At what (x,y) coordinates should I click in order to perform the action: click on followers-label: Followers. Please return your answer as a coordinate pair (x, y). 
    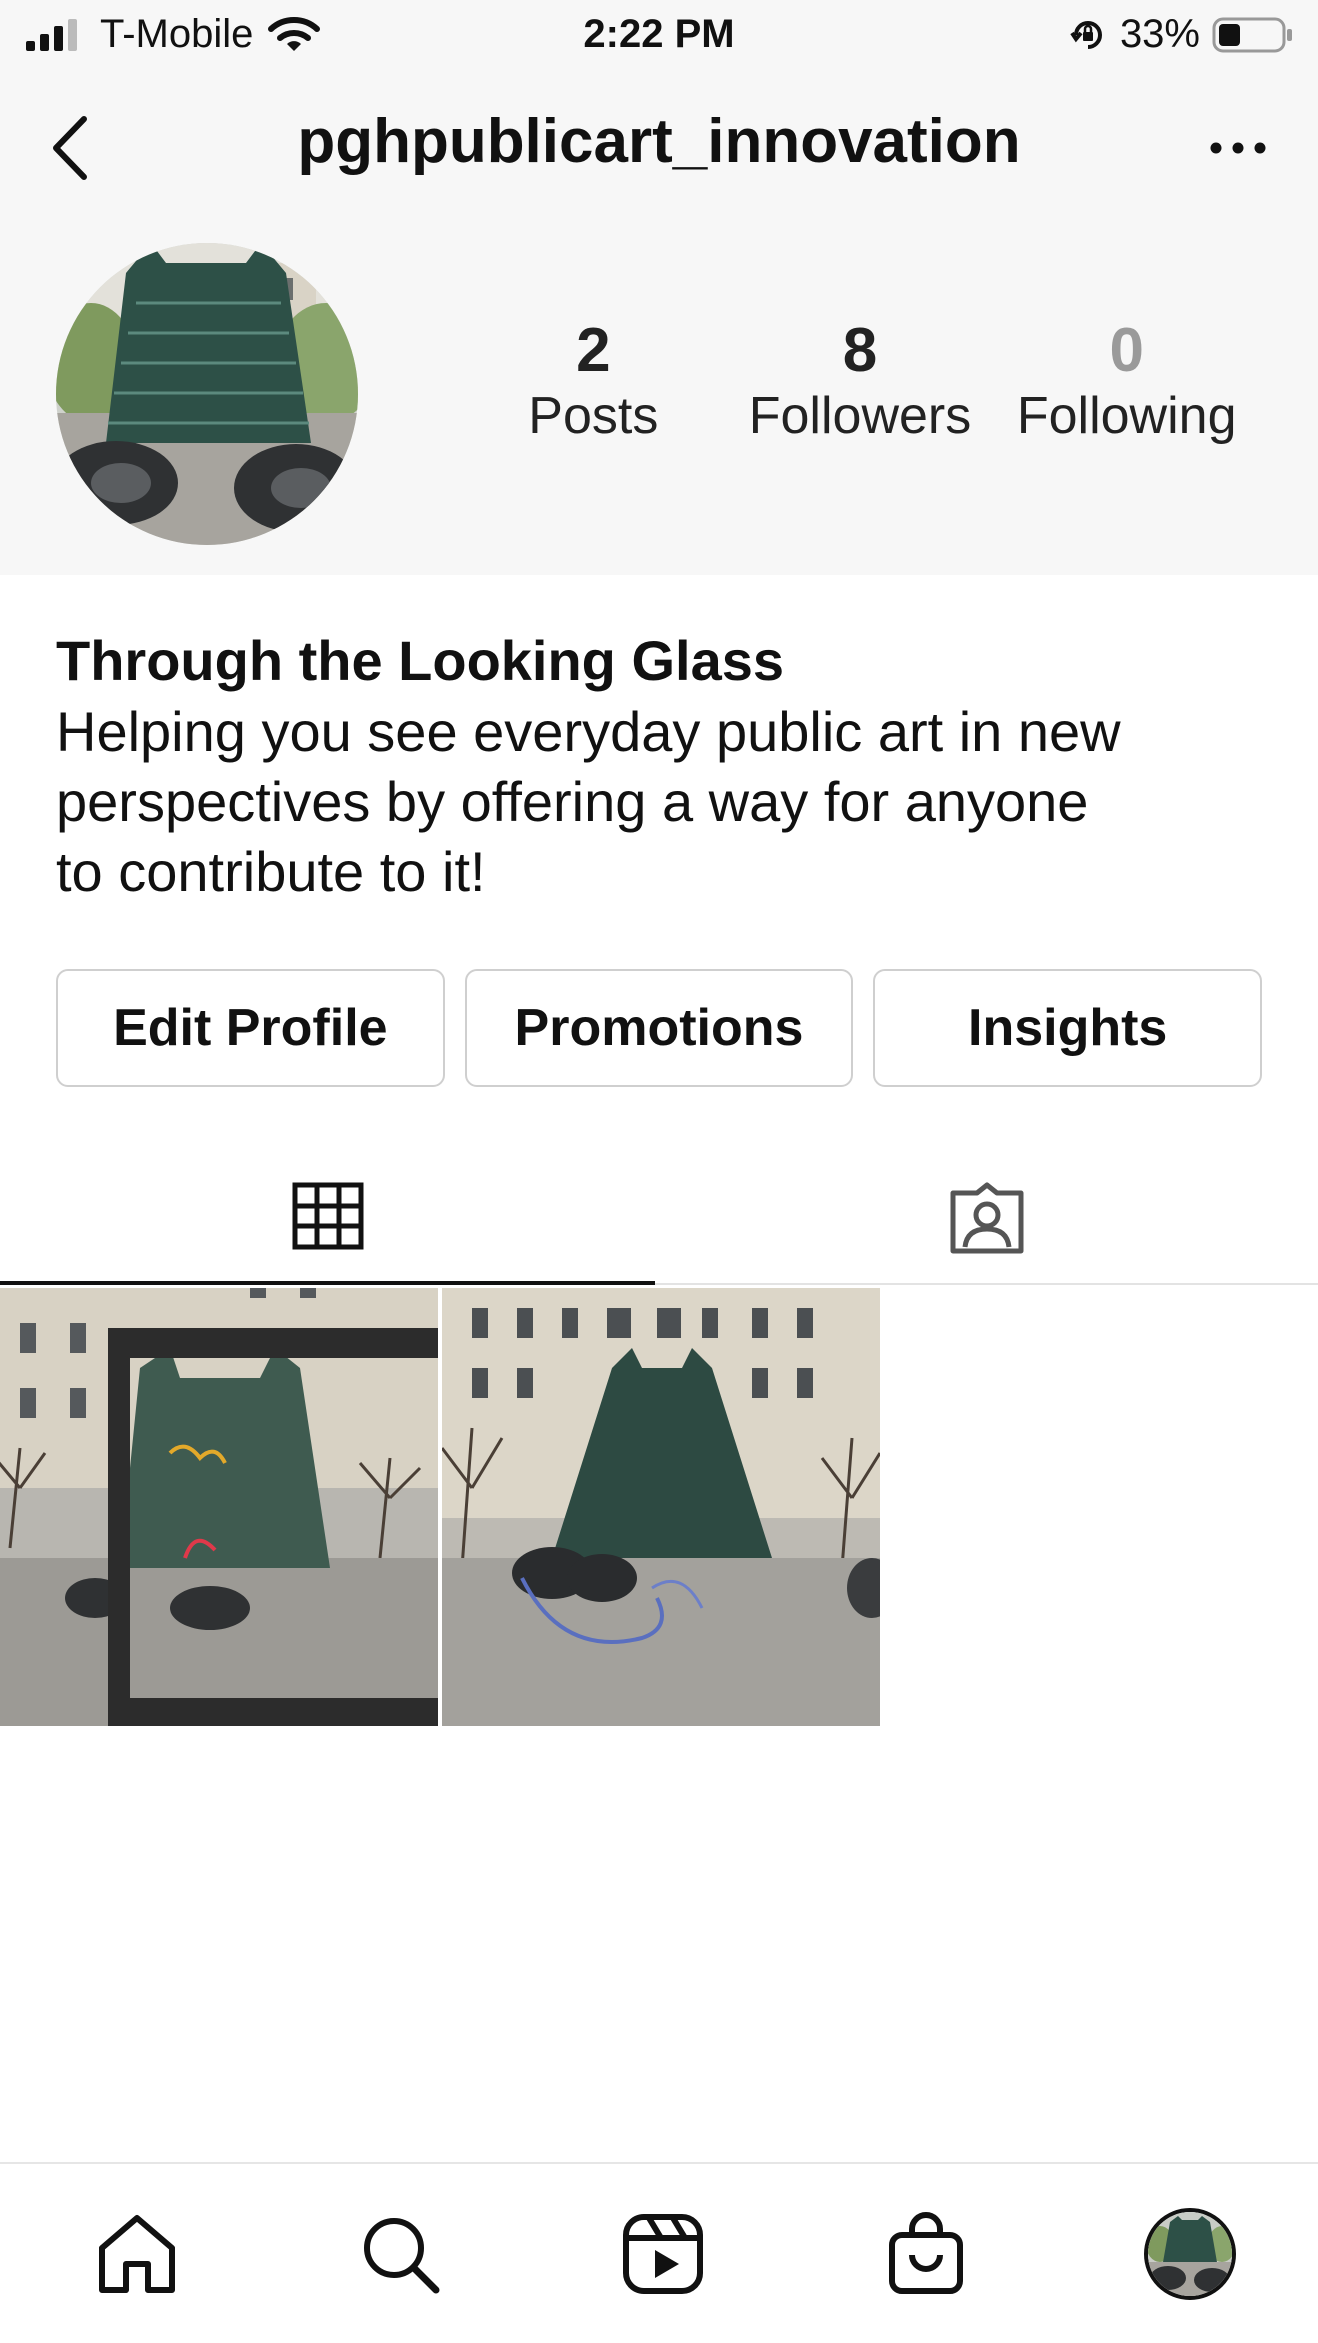
    Looking at the image, I should click on (860, 416).